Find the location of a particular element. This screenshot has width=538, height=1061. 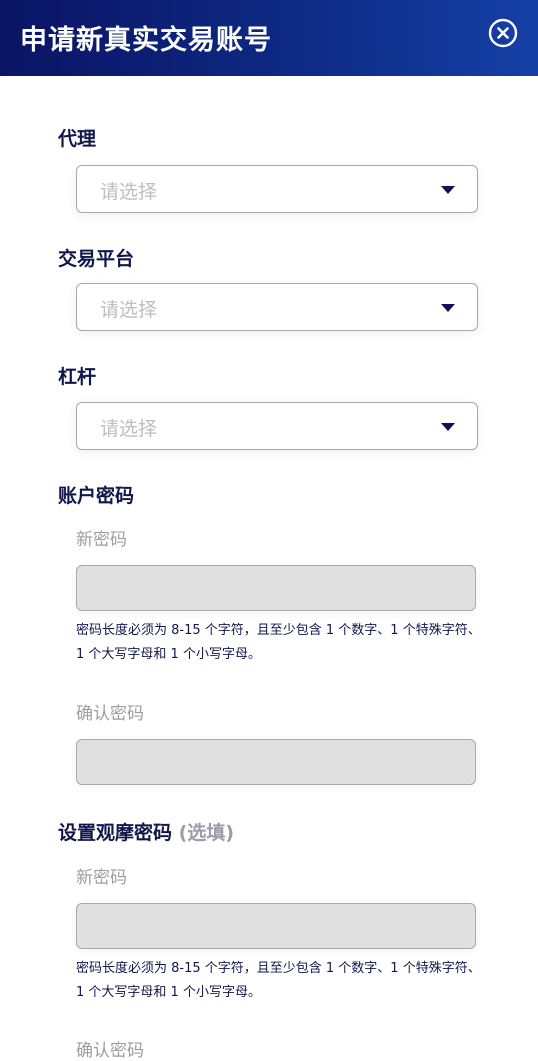

header: 申请新真实交易账号 is located at coordinates (269, 38).